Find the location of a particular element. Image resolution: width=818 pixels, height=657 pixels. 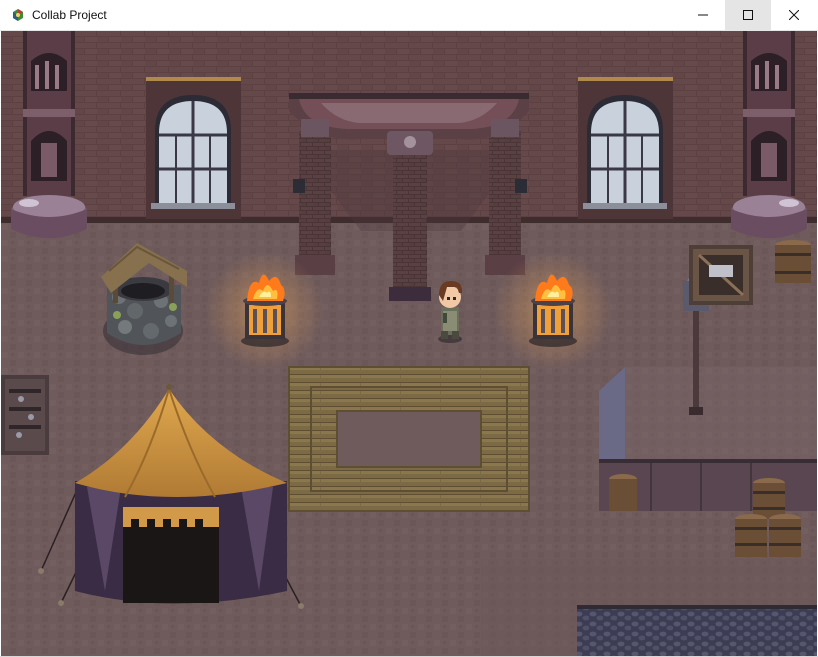

player-character is located at coordinates (450, 312).